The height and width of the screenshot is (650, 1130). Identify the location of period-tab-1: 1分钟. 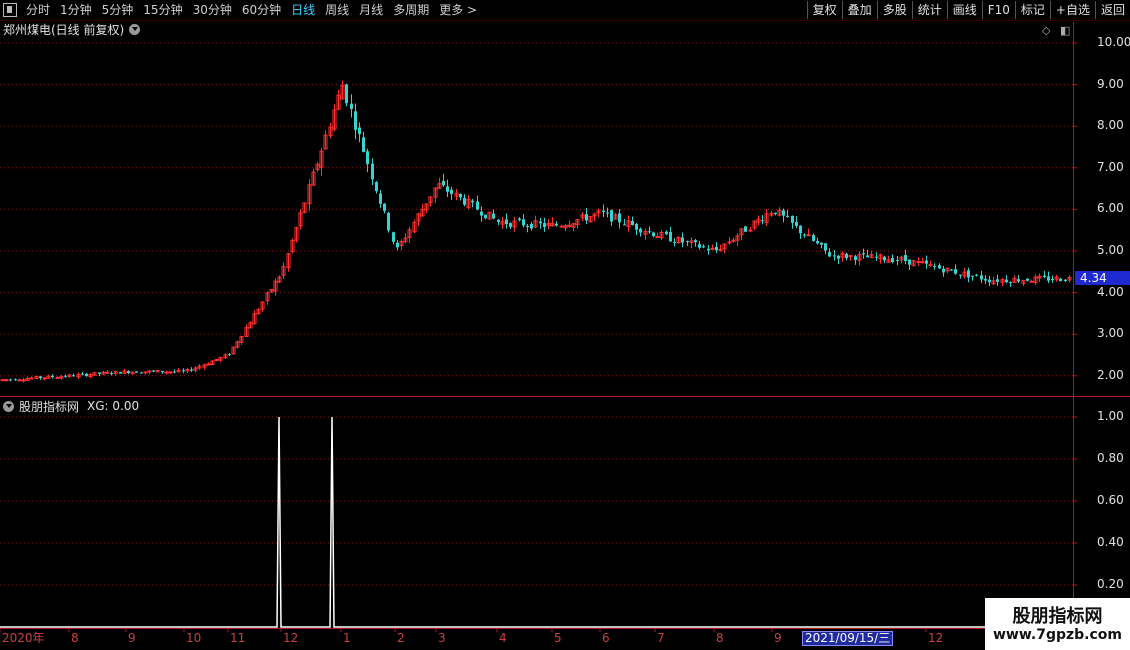
(76, 10).